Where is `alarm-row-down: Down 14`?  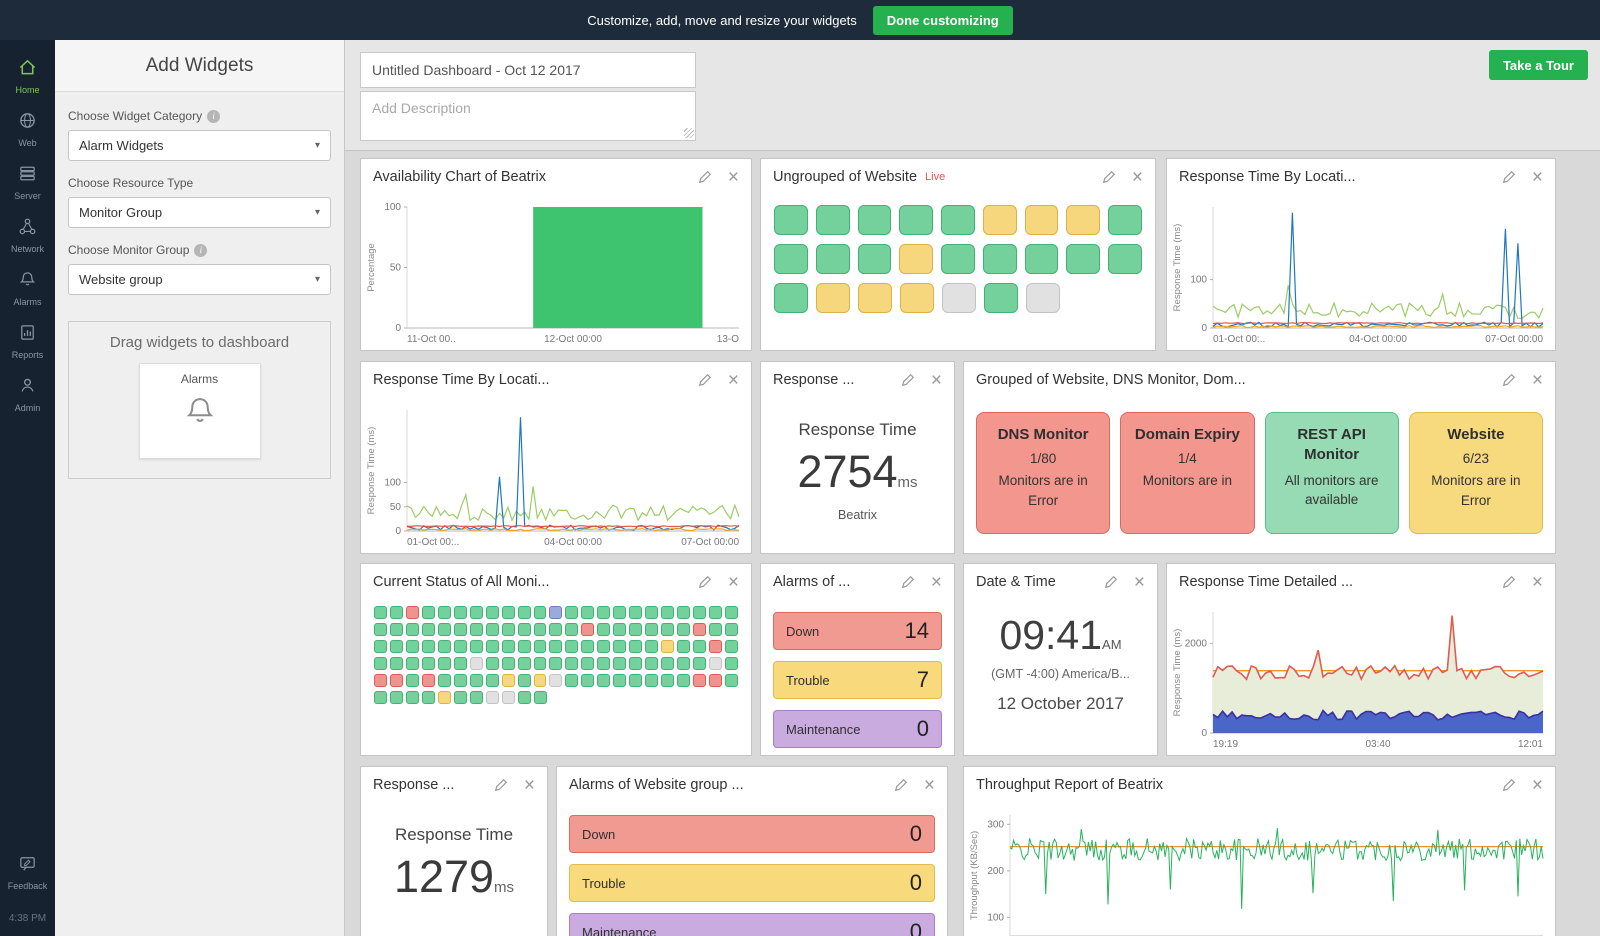 alarm-row-down: Down 14 is located at coordinates (857, 631).